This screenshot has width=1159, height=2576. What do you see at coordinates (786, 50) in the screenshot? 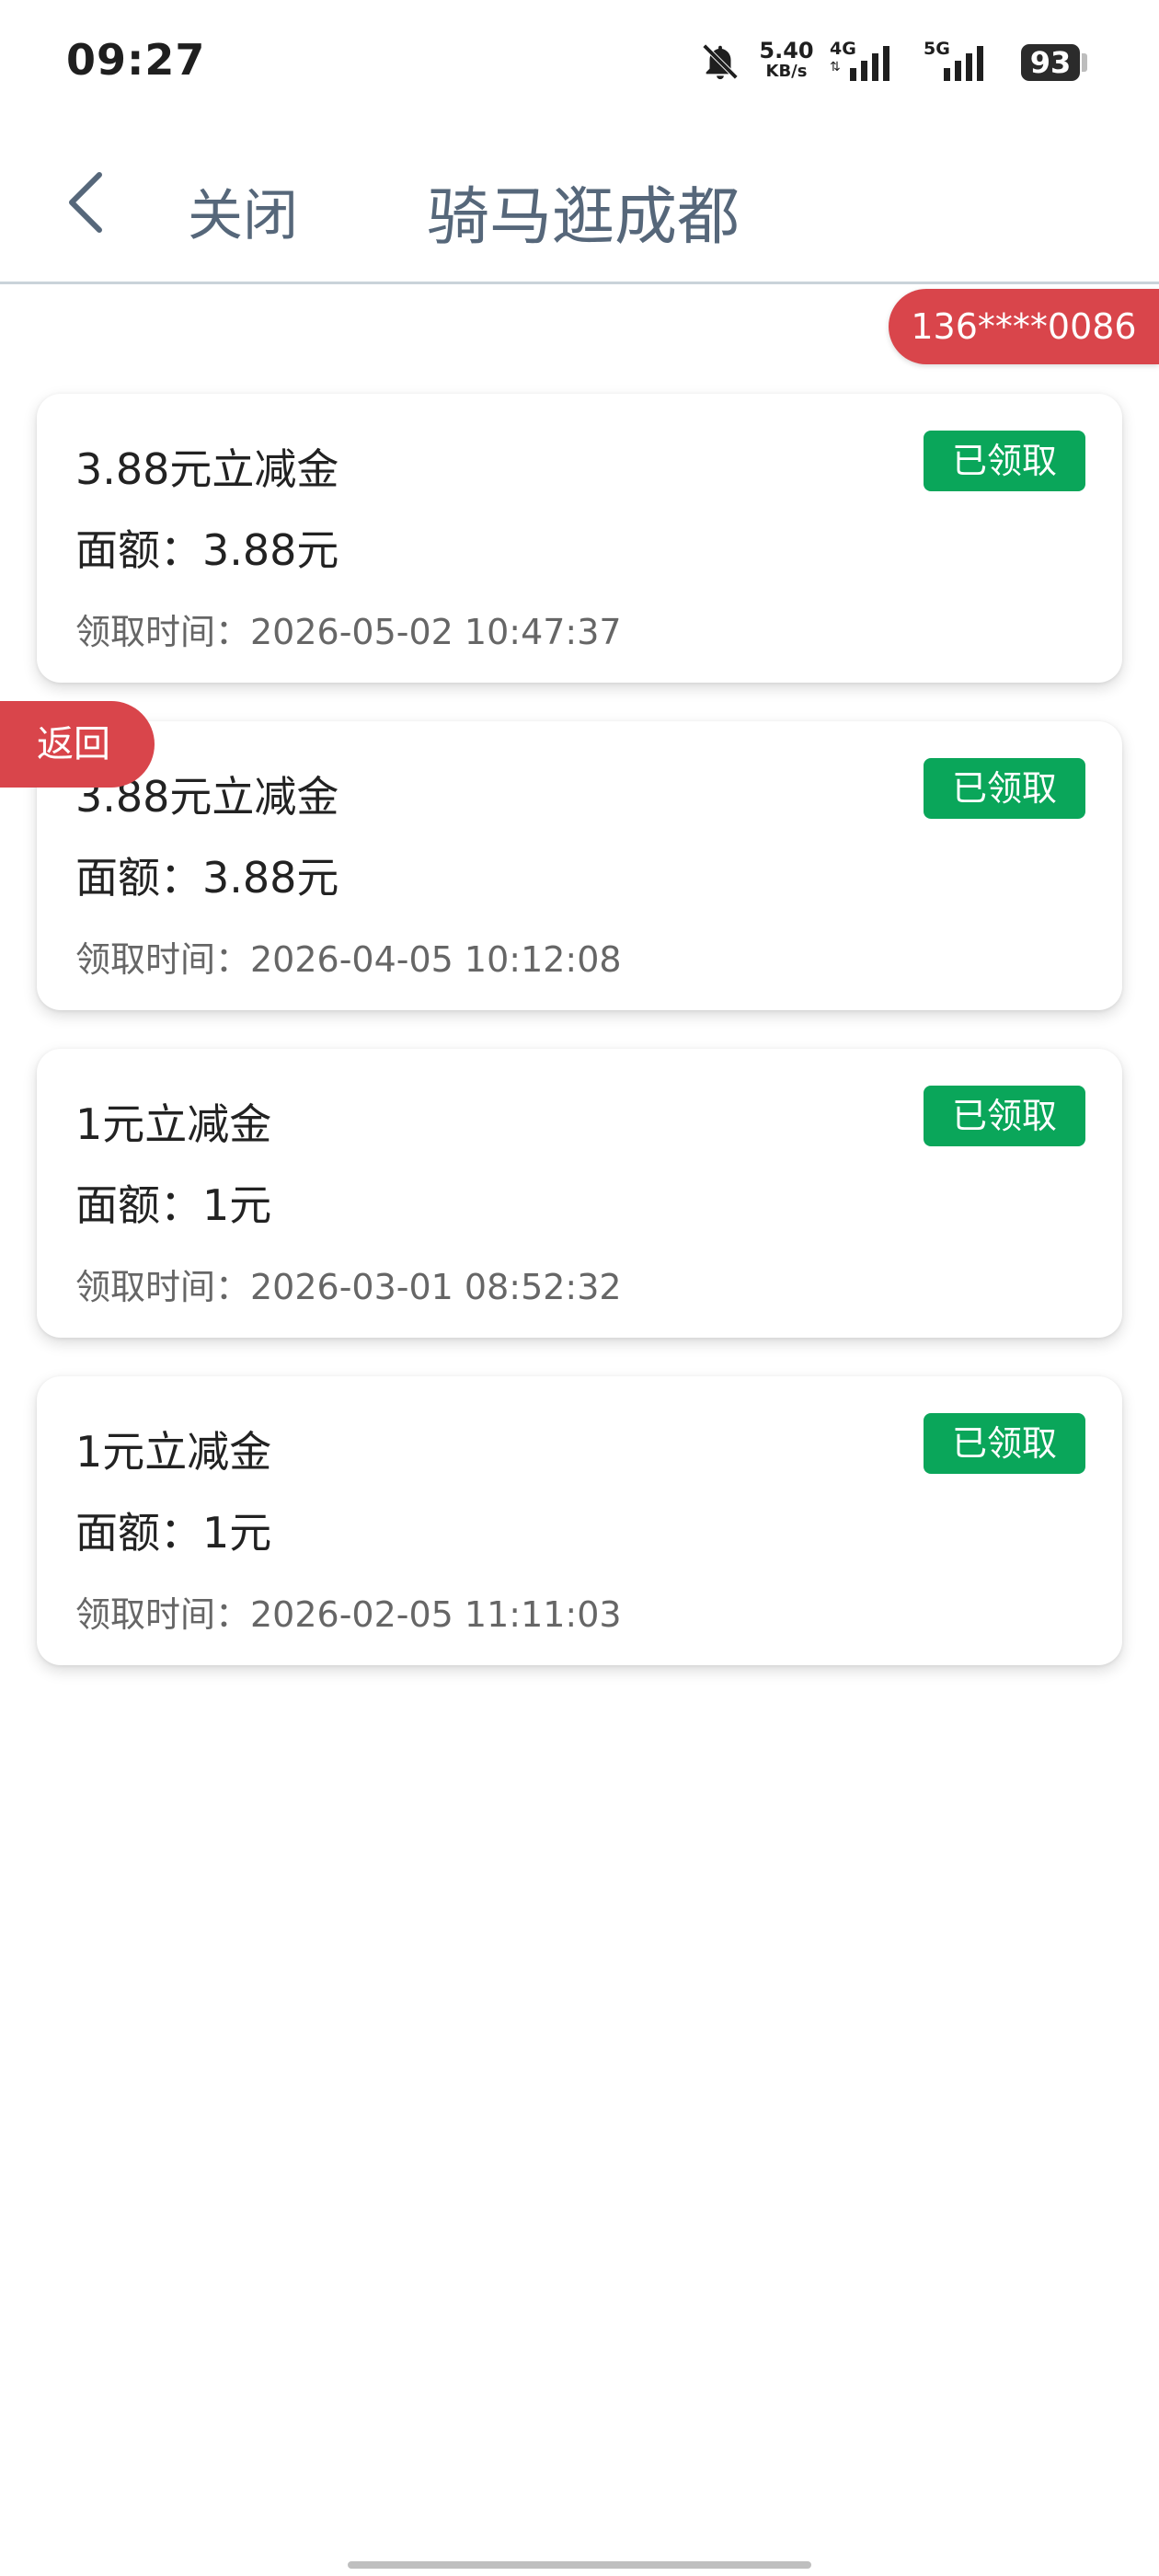
I see `net-speed-value: 5.40` at bounding box center [786, 50].